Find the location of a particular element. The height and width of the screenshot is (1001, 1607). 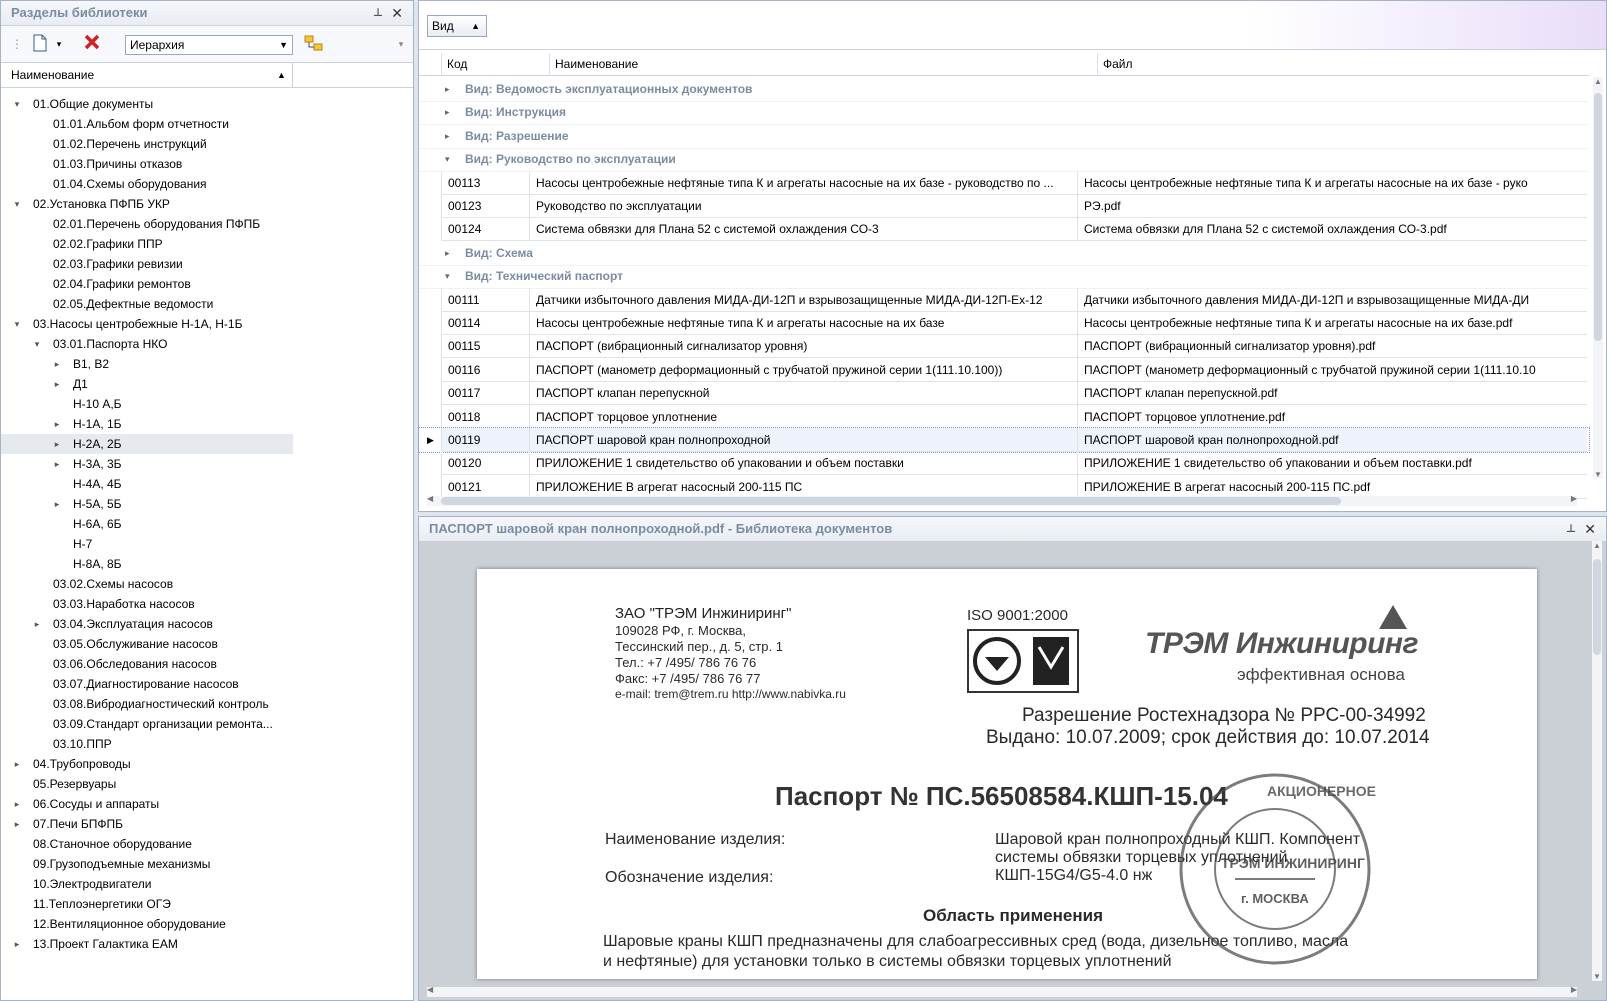

toolbar-overflow-icon: ▾ is located at coordinates (401, 44).